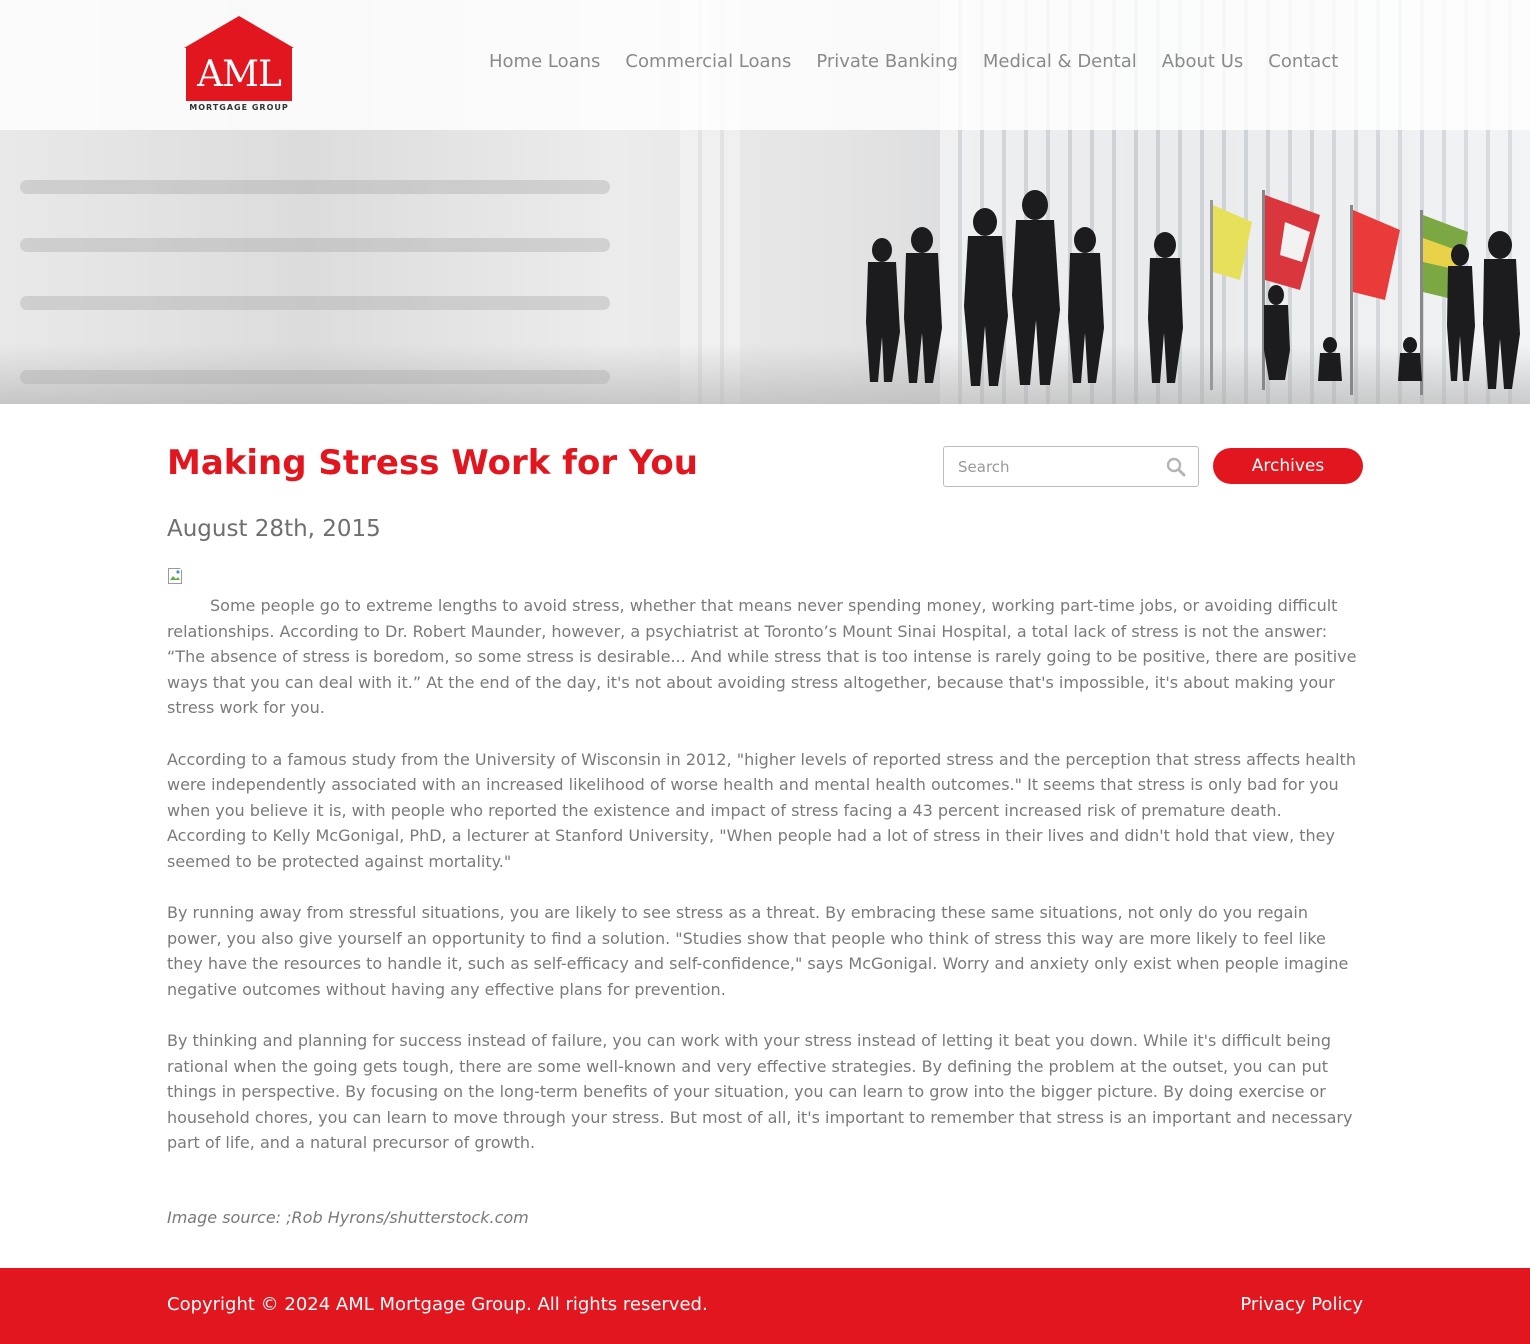 Image resolution: width=1530 pixels, height=1344 pixels. I want to click on search-input, so click(1051, 466).